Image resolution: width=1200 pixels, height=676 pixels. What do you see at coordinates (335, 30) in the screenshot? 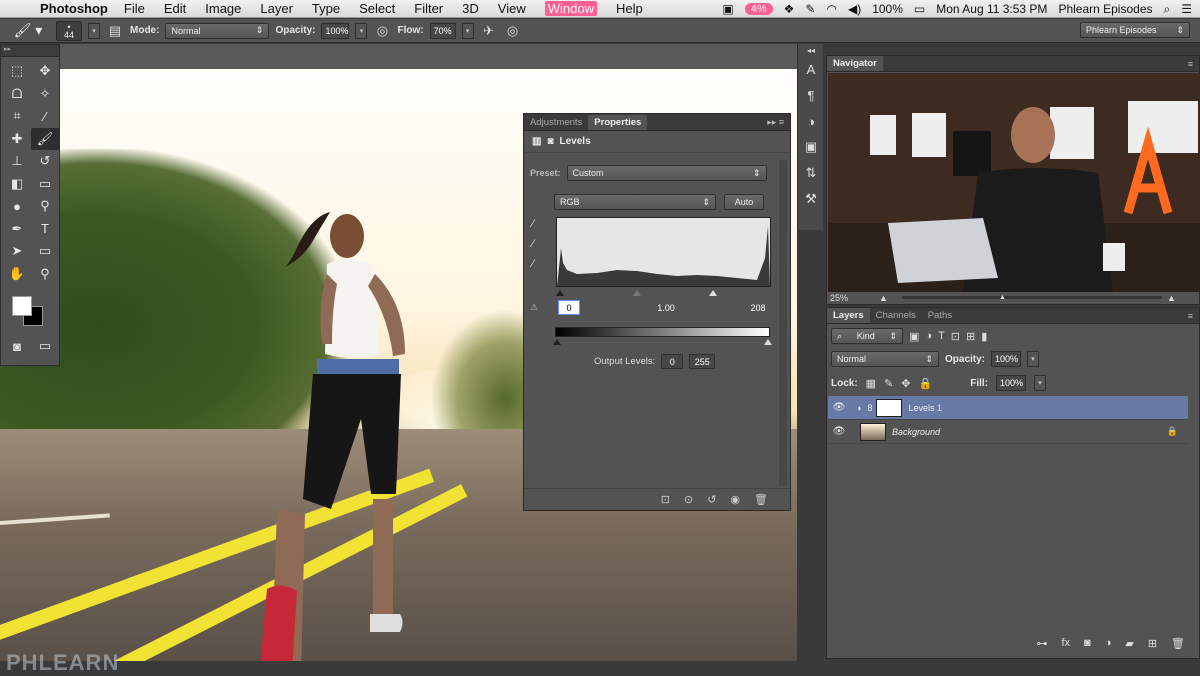
I see `opacity-input: 100%` at bounding box center [335, 30].